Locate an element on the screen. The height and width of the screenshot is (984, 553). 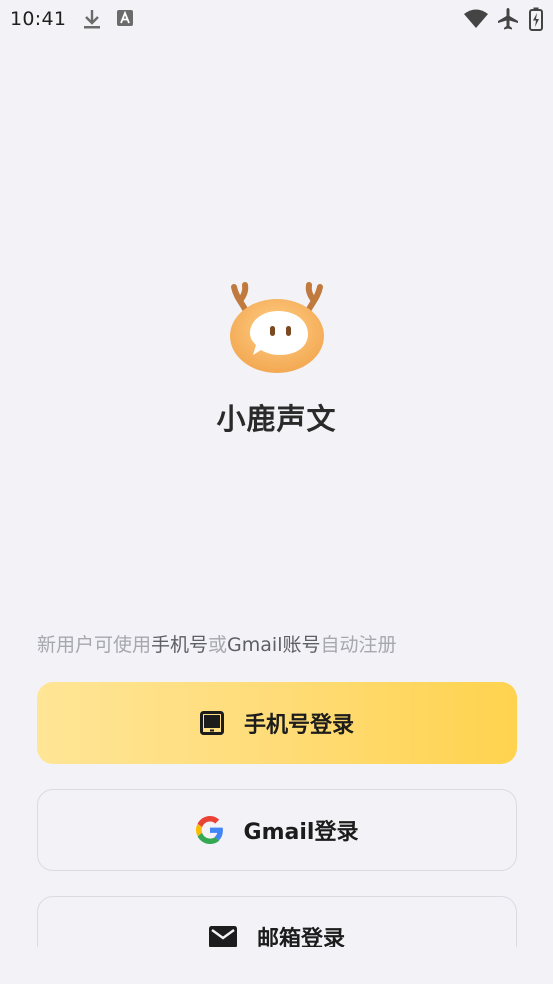
google-icon is located at coordinates (209, 830).